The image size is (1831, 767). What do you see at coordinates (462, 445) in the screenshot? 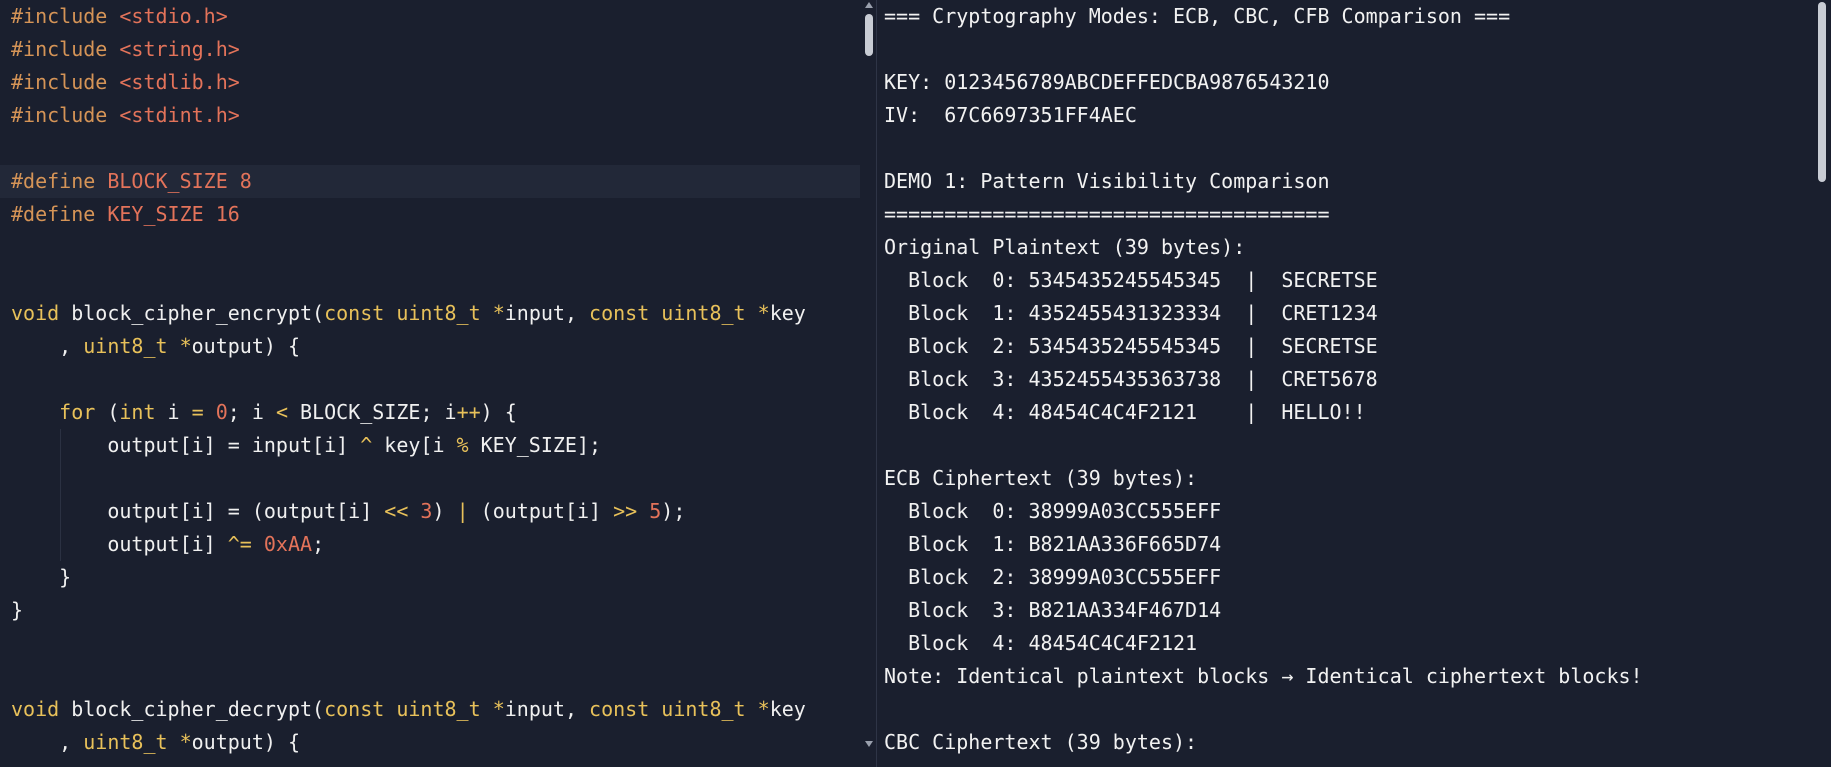
I see `code-token: %` at bounding box center [462, 445].